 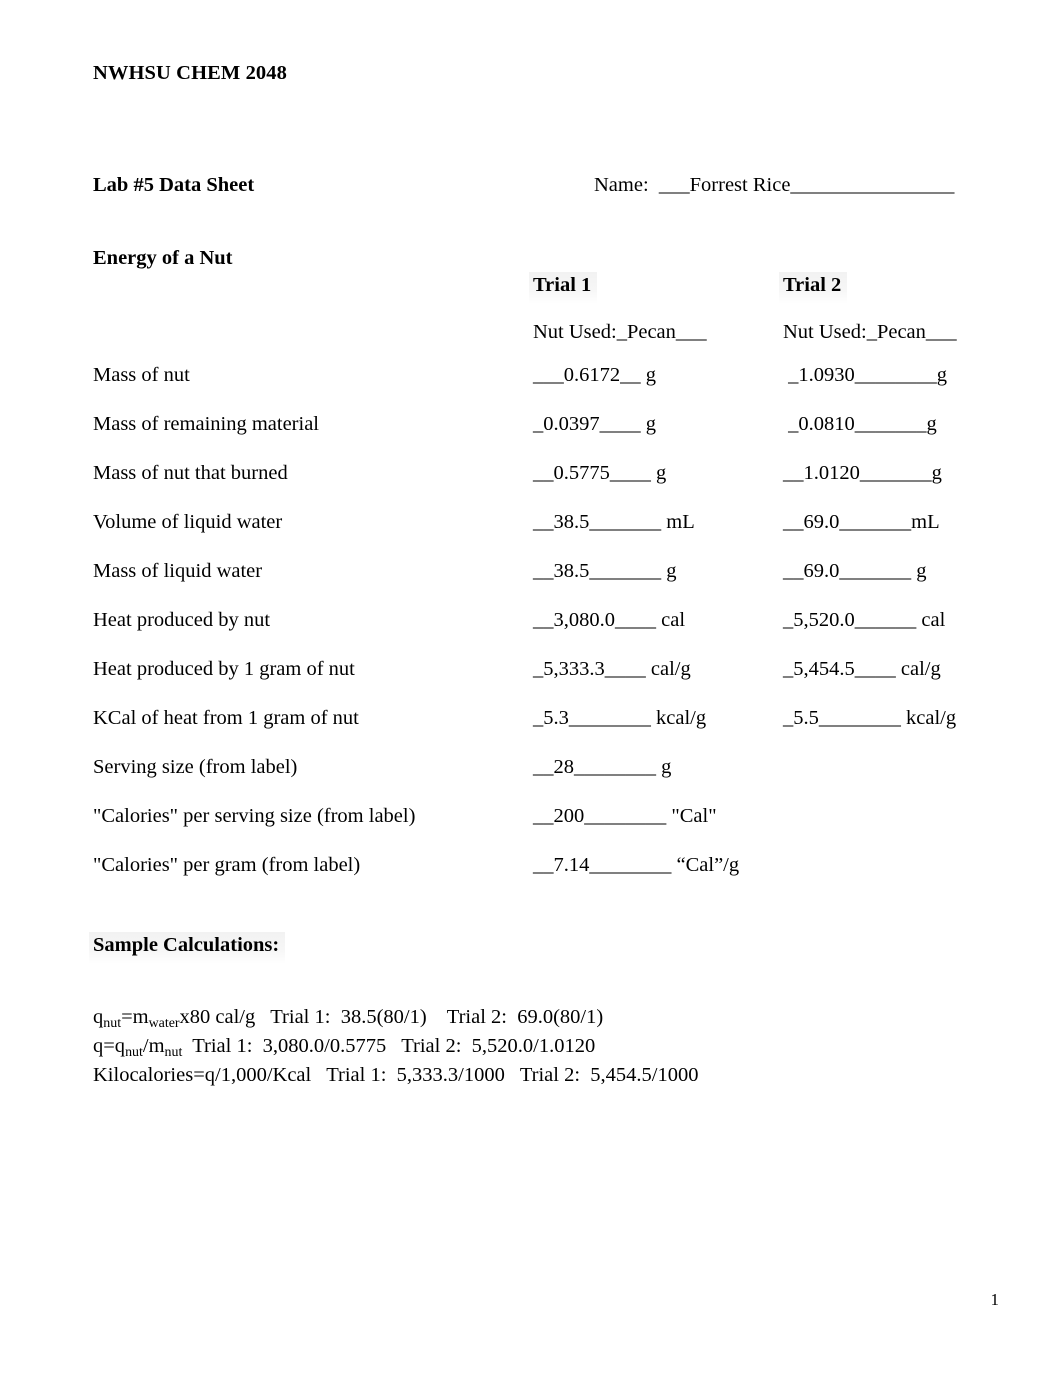 I want to click on row-label: Heat produced by 1 gram of nut, so click(x=224, y=669).